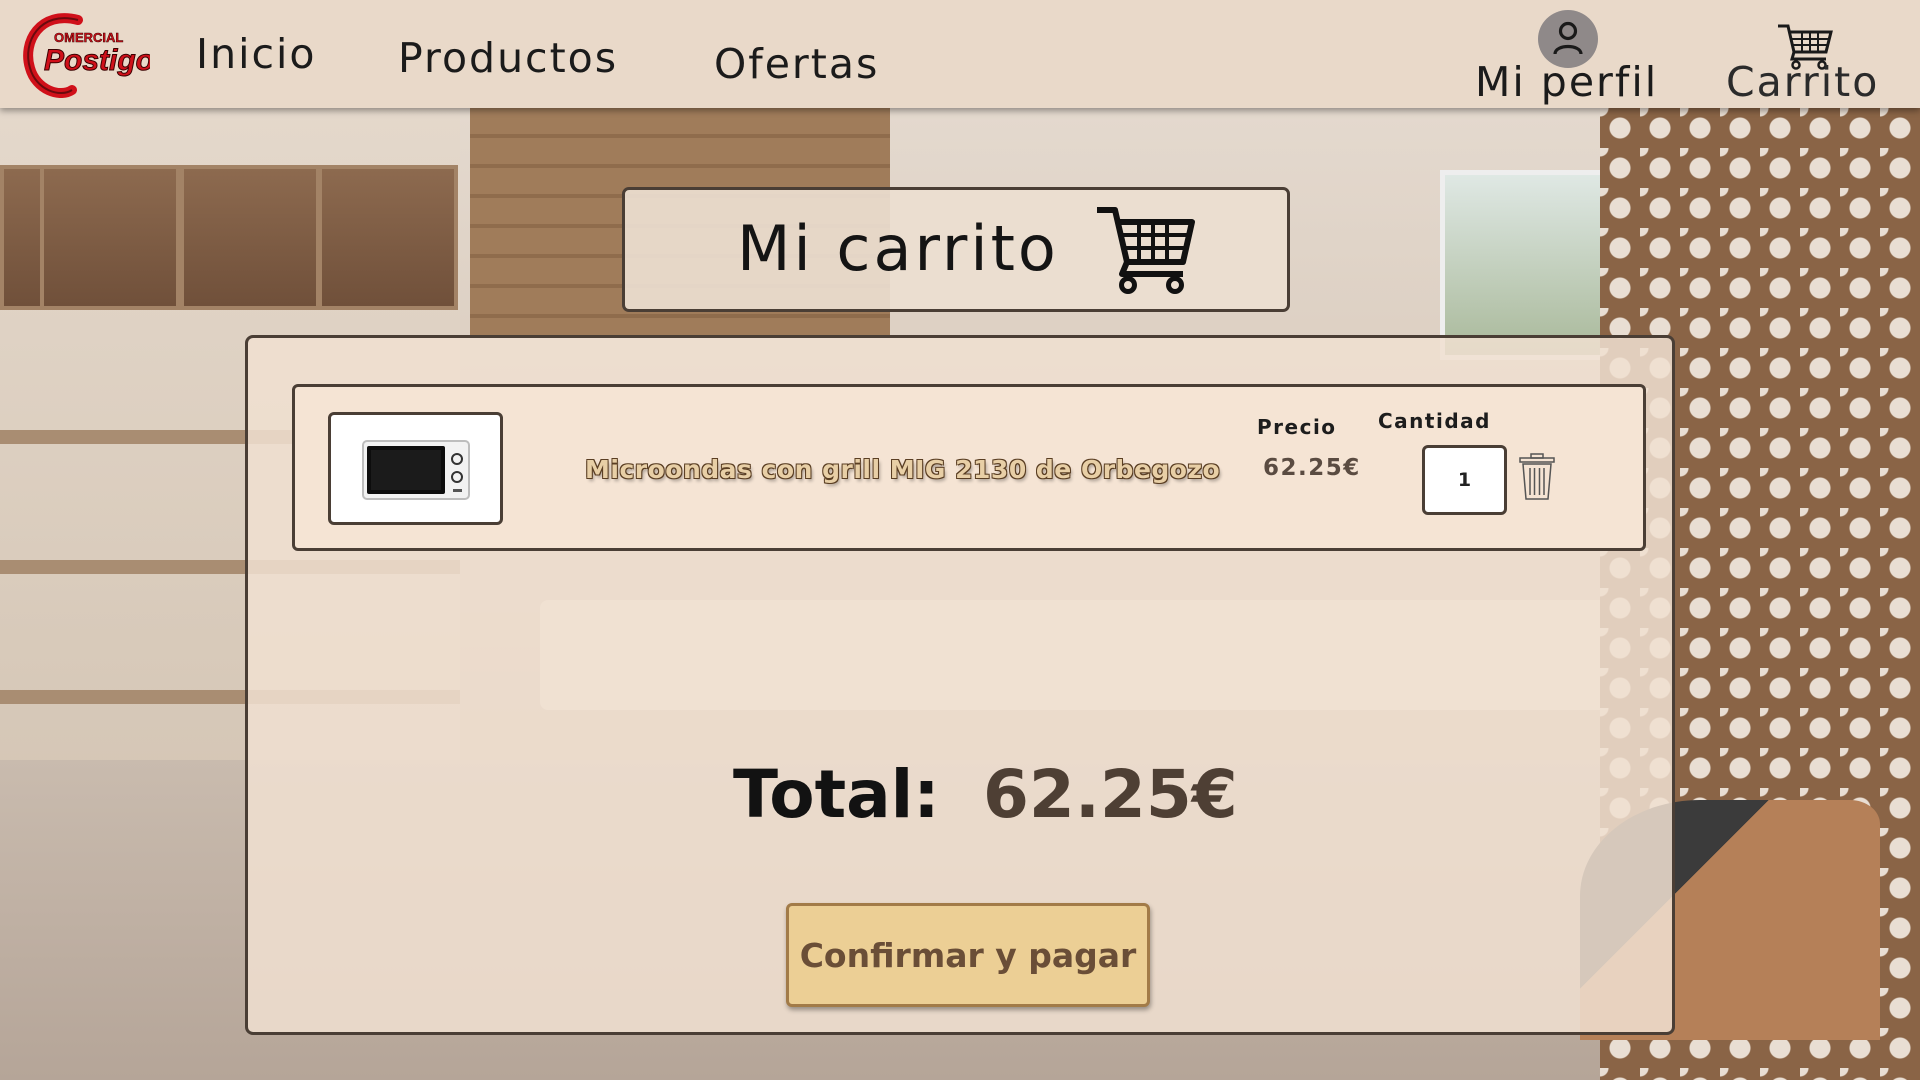 This screenshot has width=1920, height=1080. I want to click on nav-productos: Productos, so click(508, 58).